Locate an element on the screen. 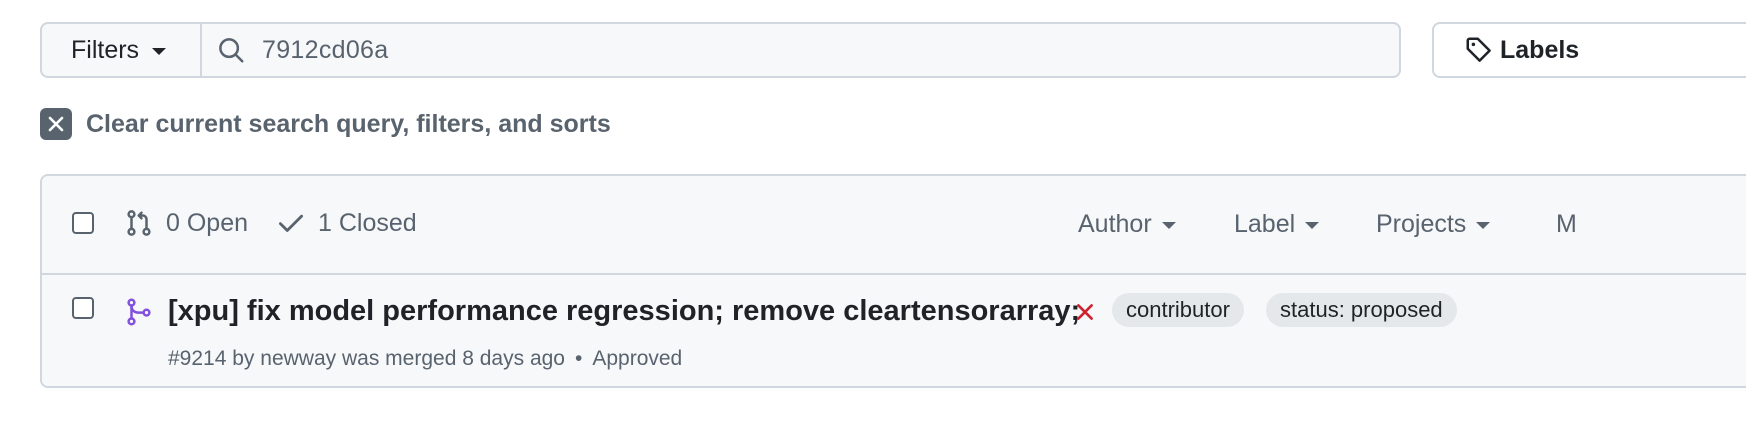  projects-filter: Projects is located at coordinates (1433, 224).